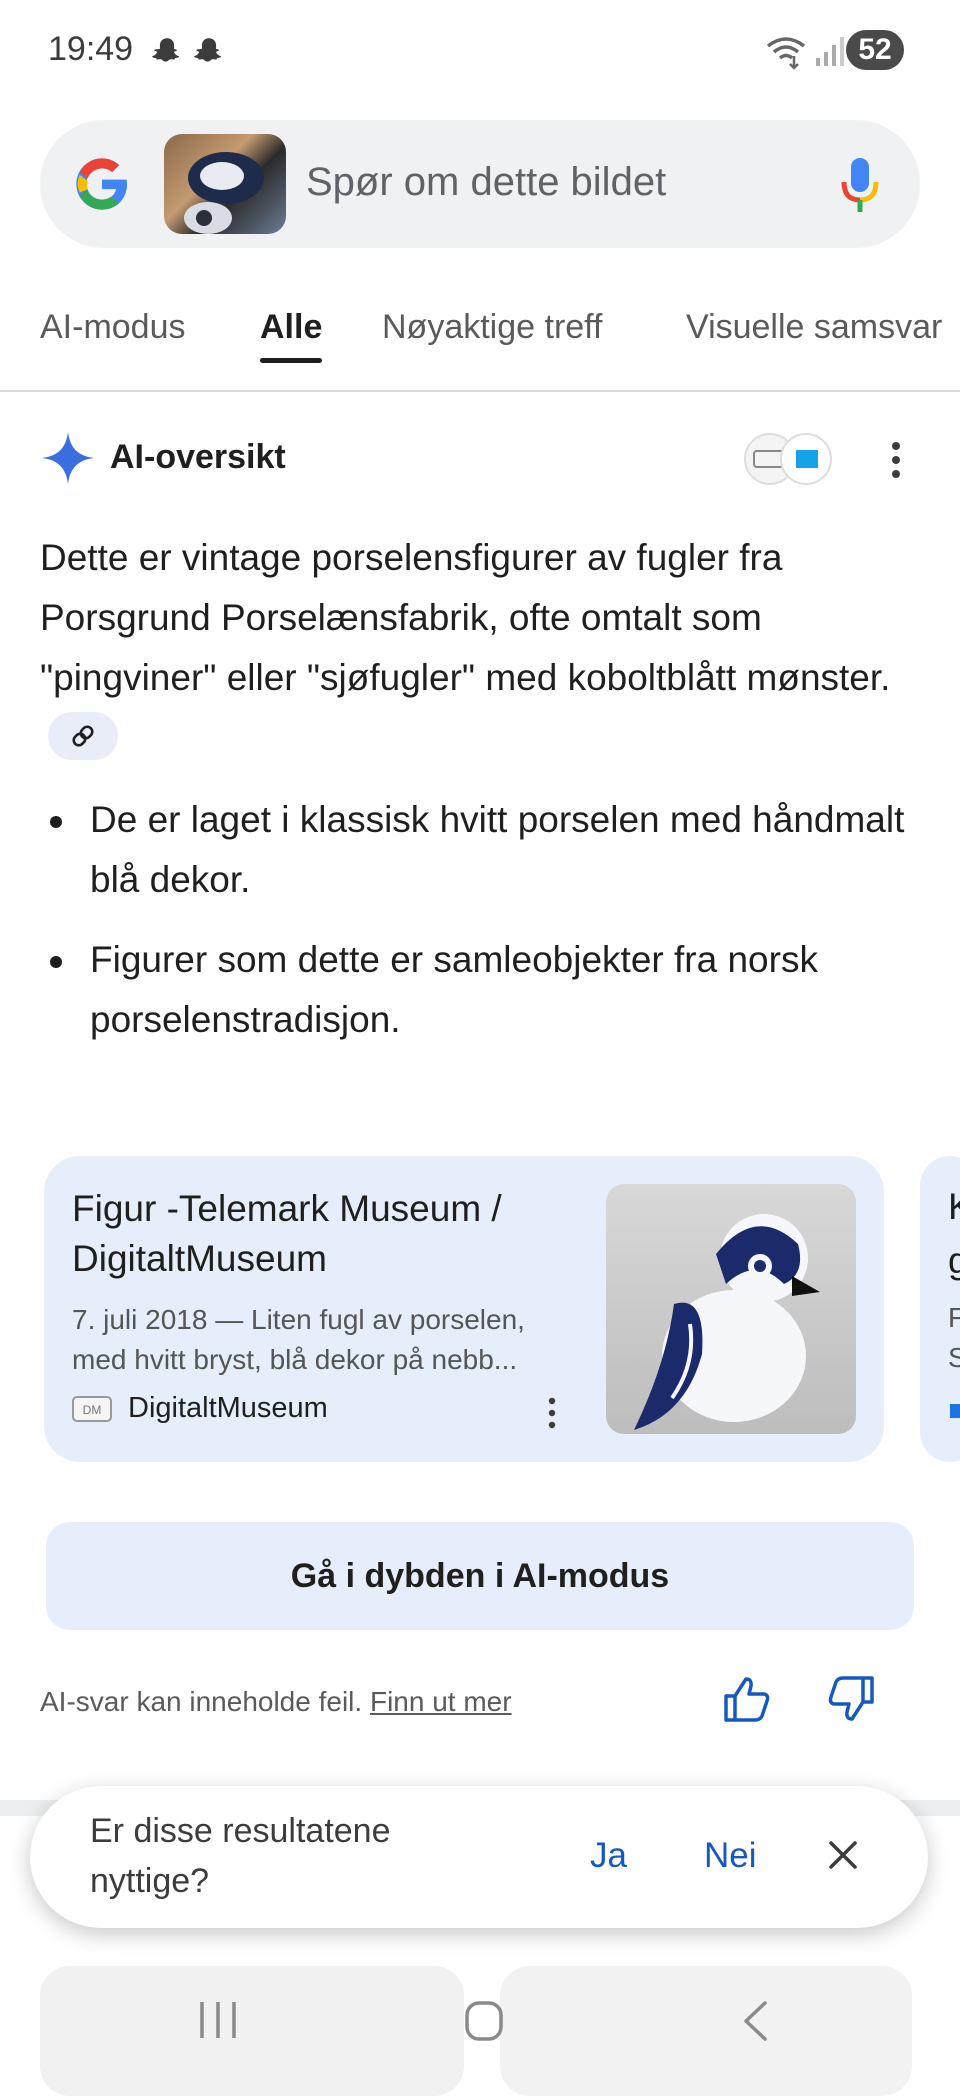  Describe the element at coordinates (814, 327) in the screenshot. I see `tab-visuelle-samsvar: Visuelle samsvar` at that location.